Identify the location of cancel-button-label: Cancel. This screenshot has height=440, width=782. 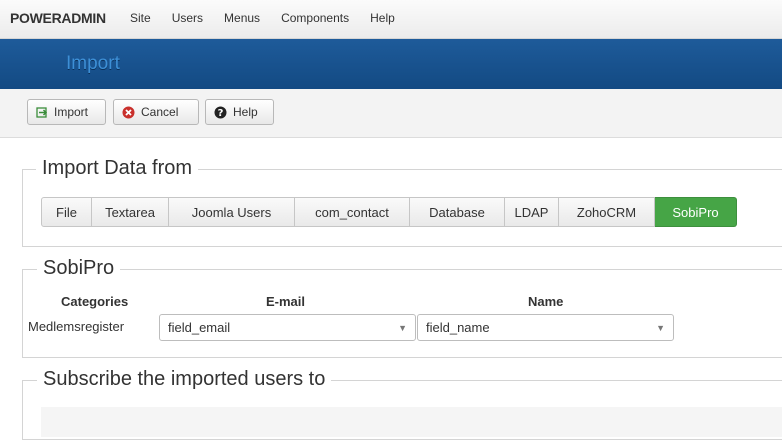
(160, 112).